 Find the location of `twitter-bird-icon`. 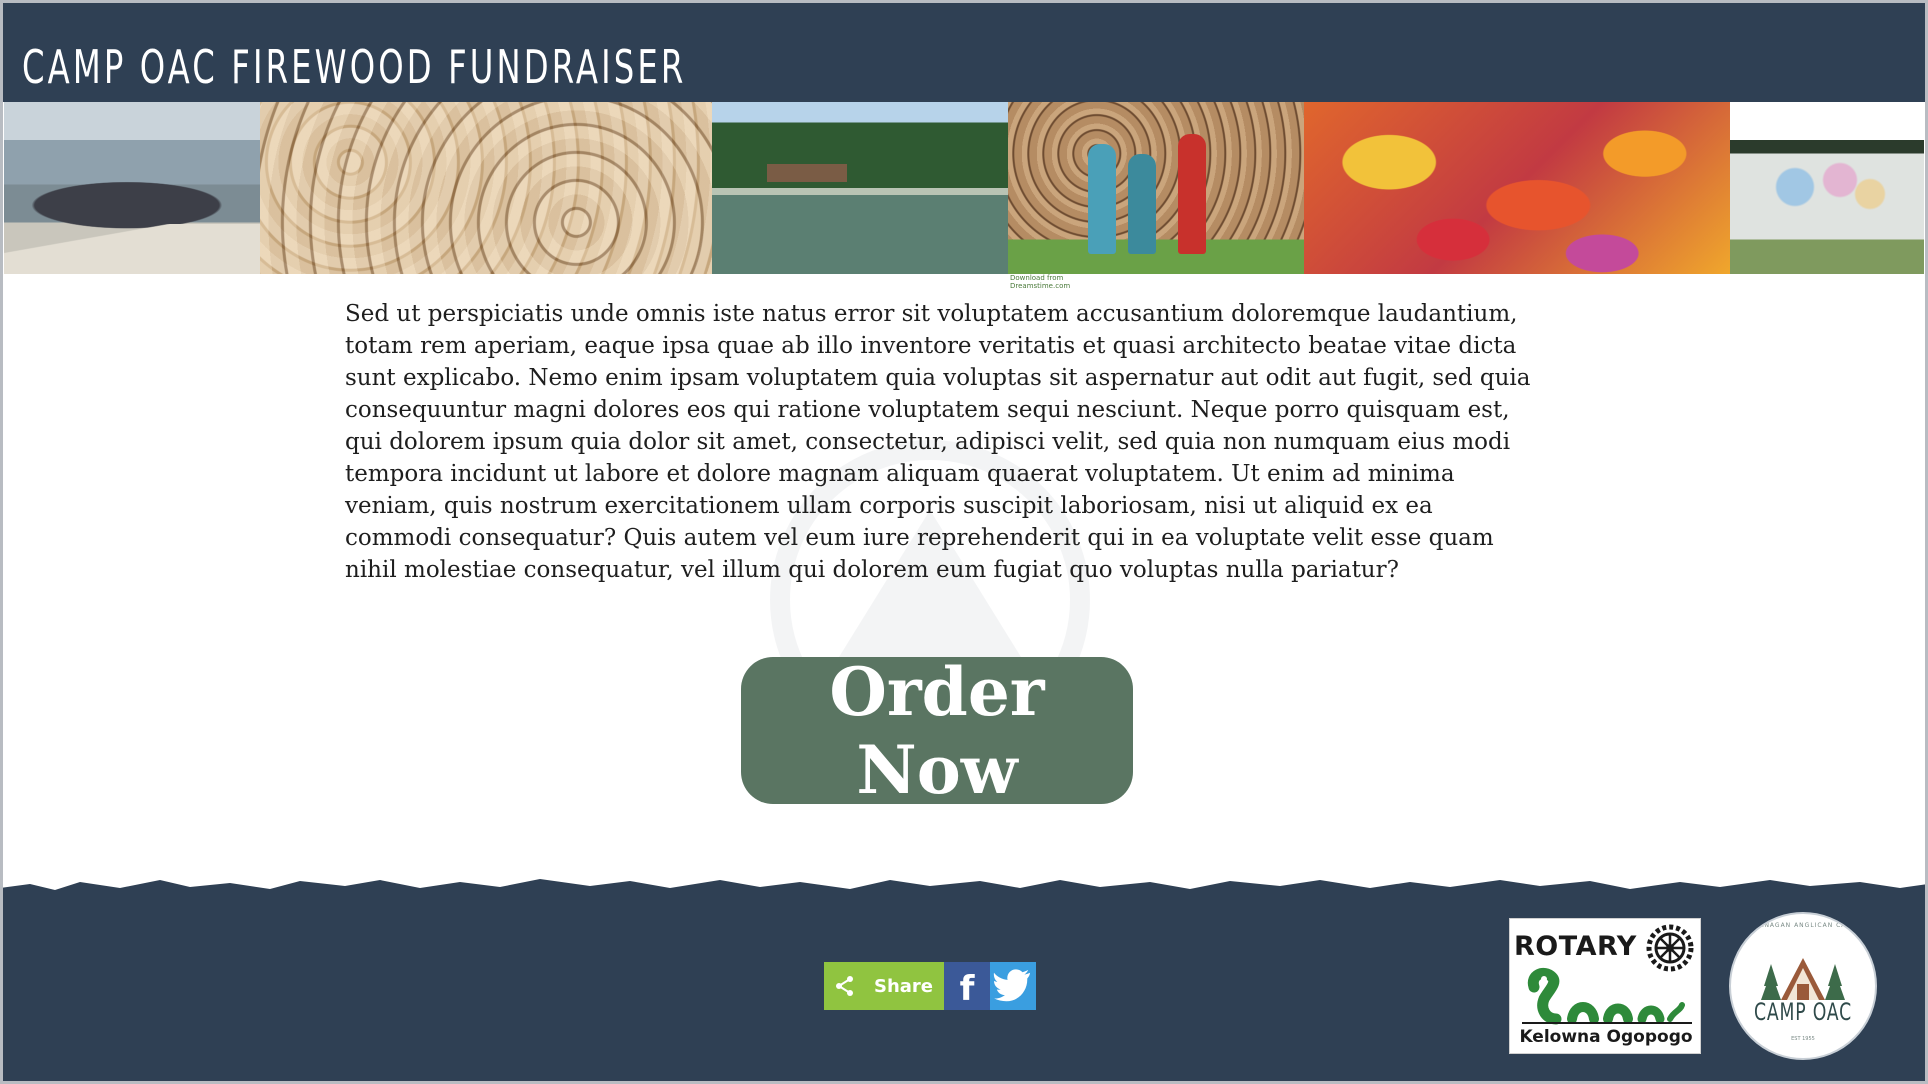

twitter-bird-icon is located at coordinates (1012, 985).